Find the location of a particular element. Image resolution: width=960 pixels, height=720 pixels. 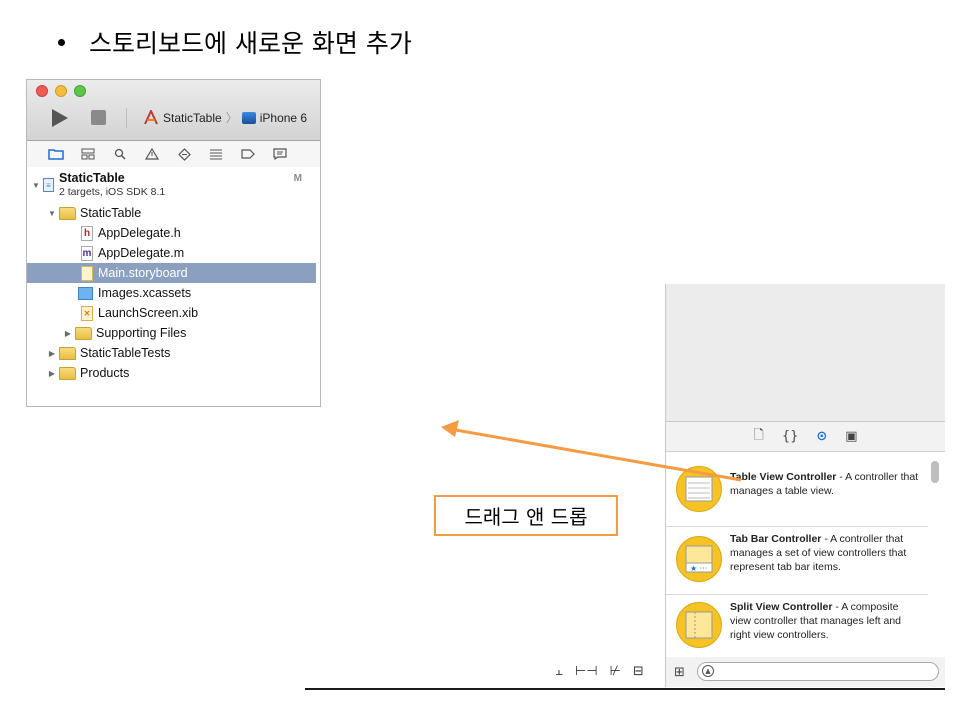

file-template-icon: 🗋 is located at coordinates (758, 437).